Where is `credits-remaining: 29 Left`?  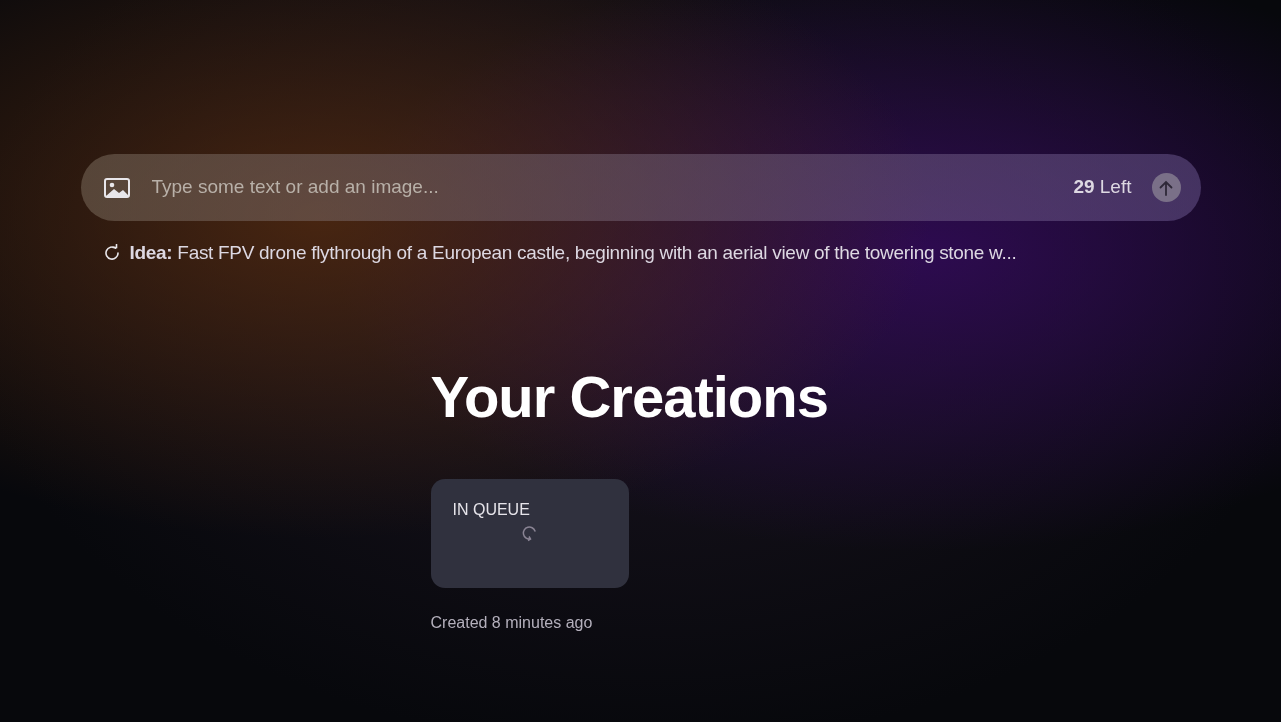 credits-remaining: 29 Left is located at coordinates (1102, 187).